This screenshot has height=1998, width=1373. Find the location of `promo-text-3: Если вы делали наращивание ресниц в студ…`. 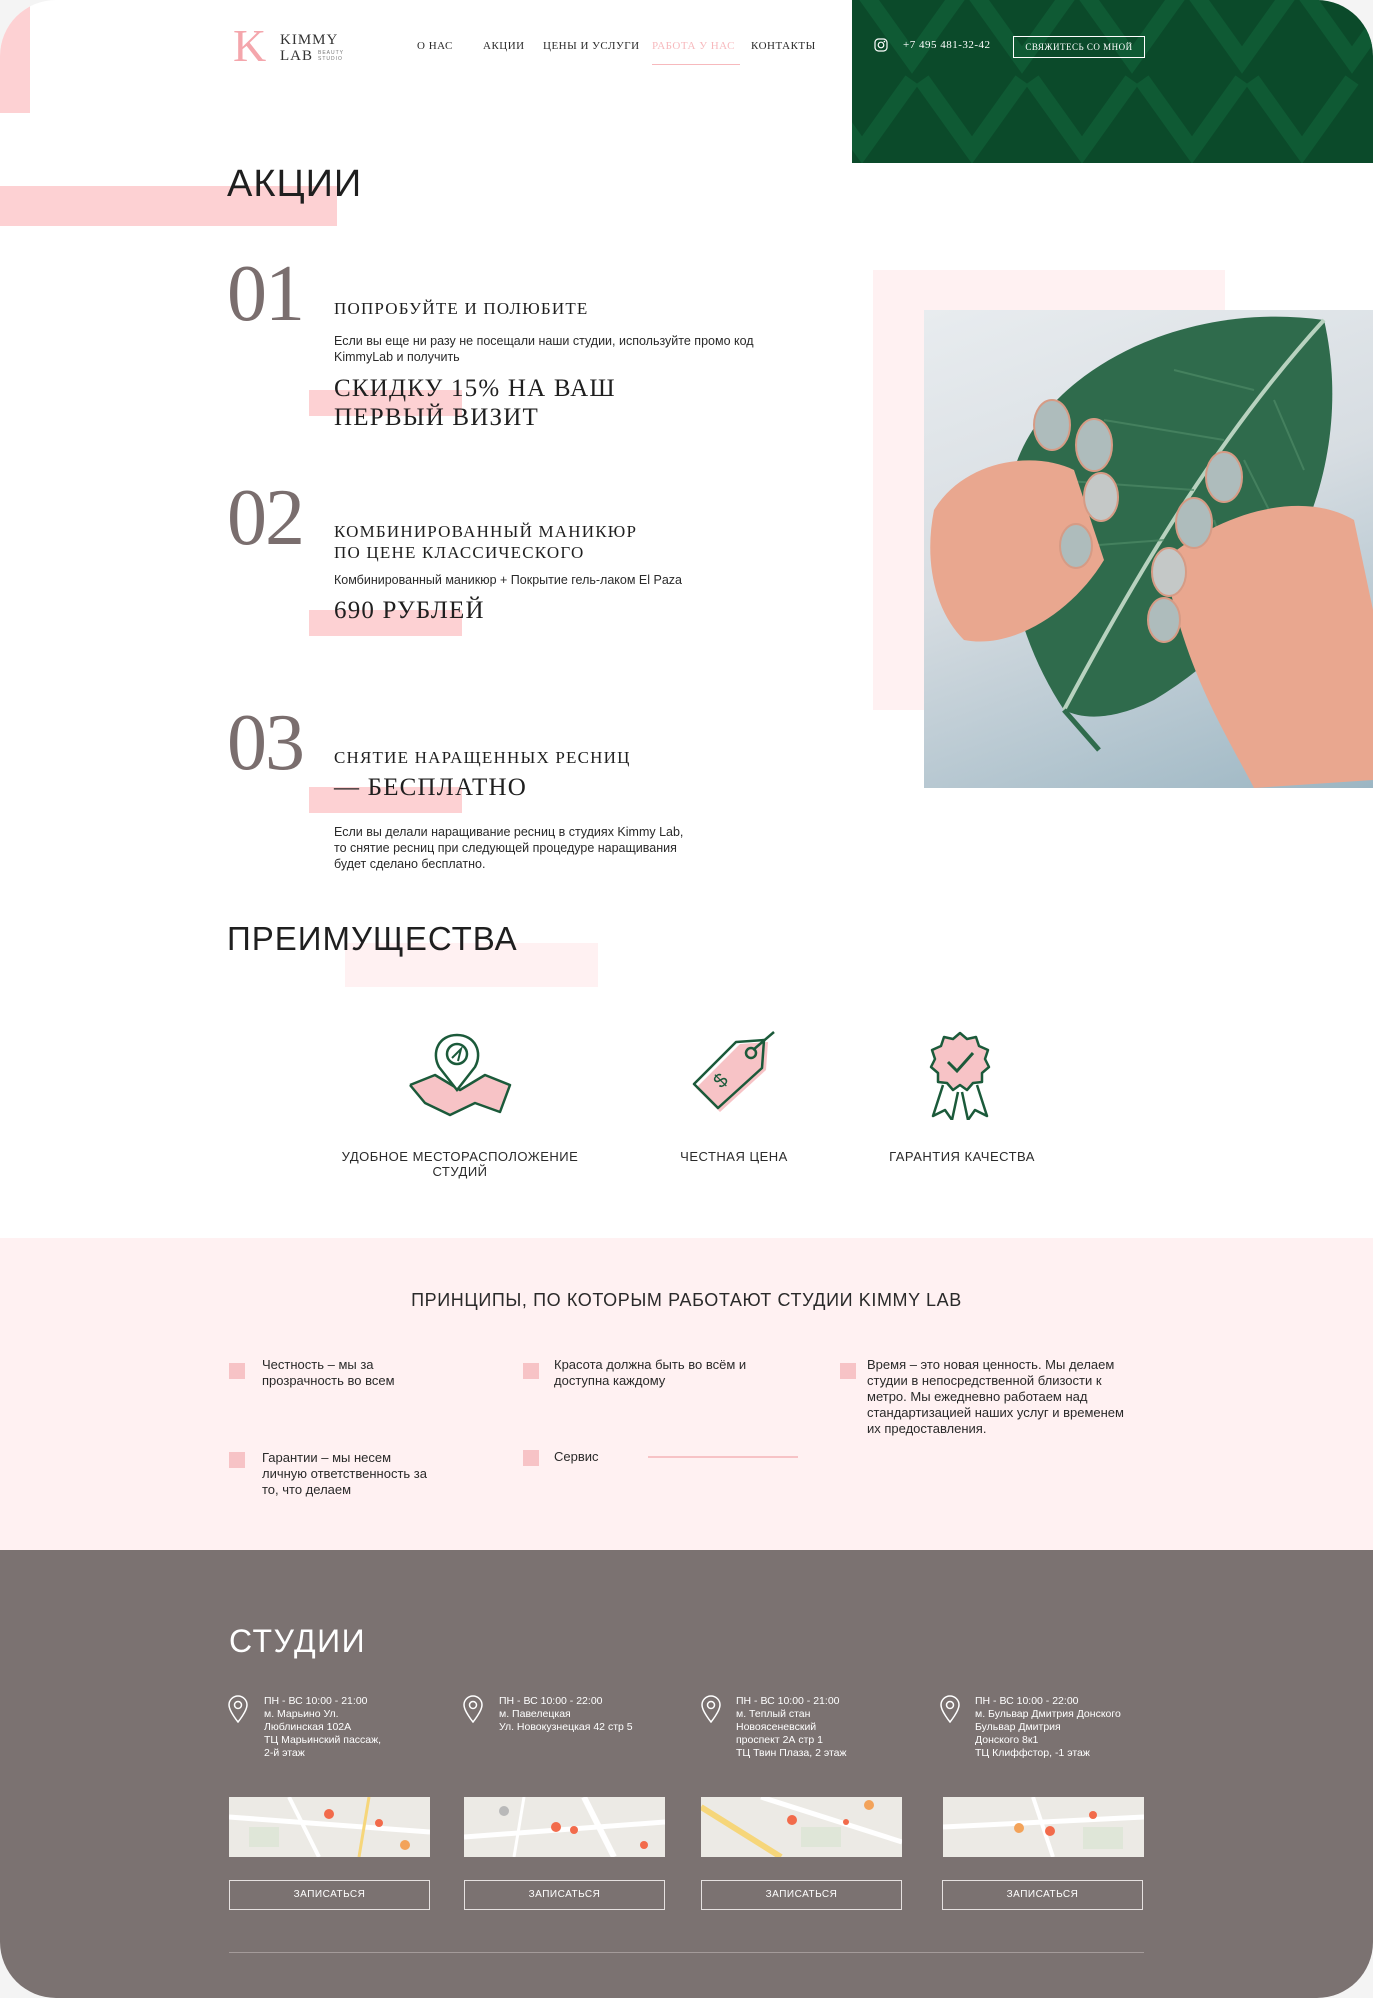

promo-text-3: Если вы делали наращивание ресниц в студ… is located at coordinates (509, 848).